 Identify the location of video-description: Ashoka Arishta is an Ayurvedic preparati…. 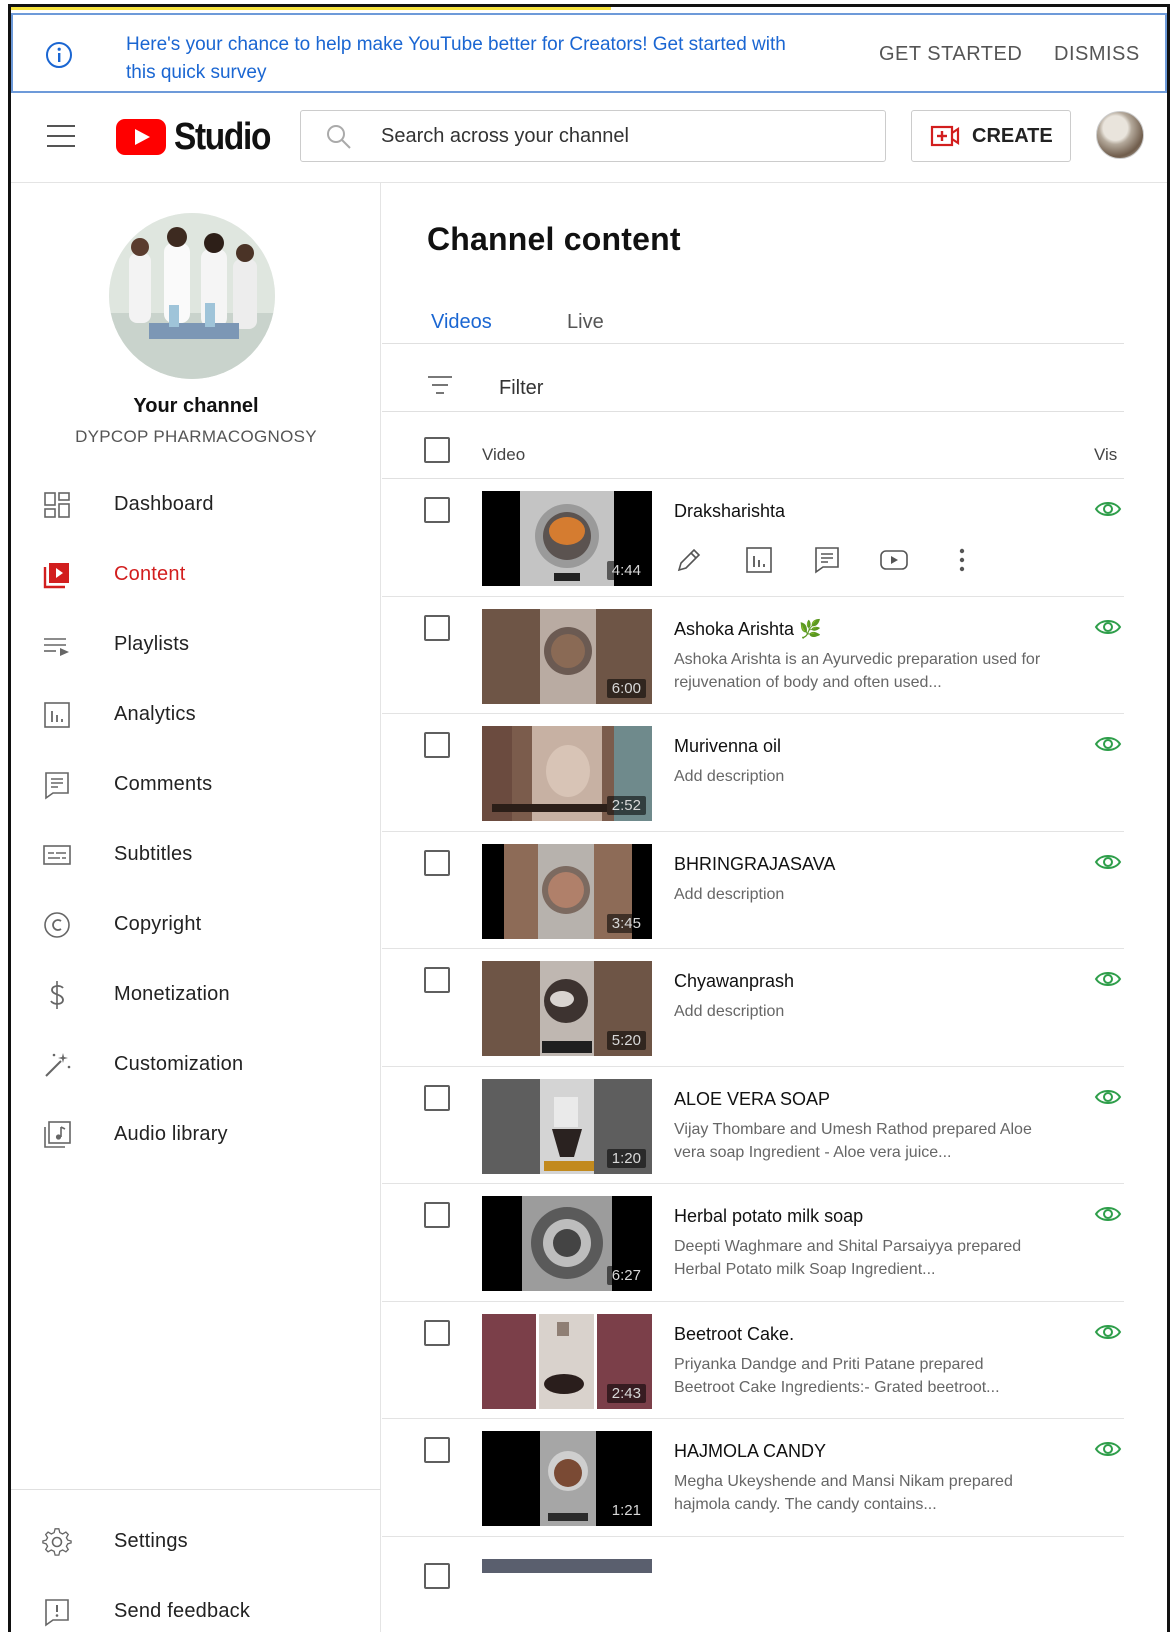
(857, 670).